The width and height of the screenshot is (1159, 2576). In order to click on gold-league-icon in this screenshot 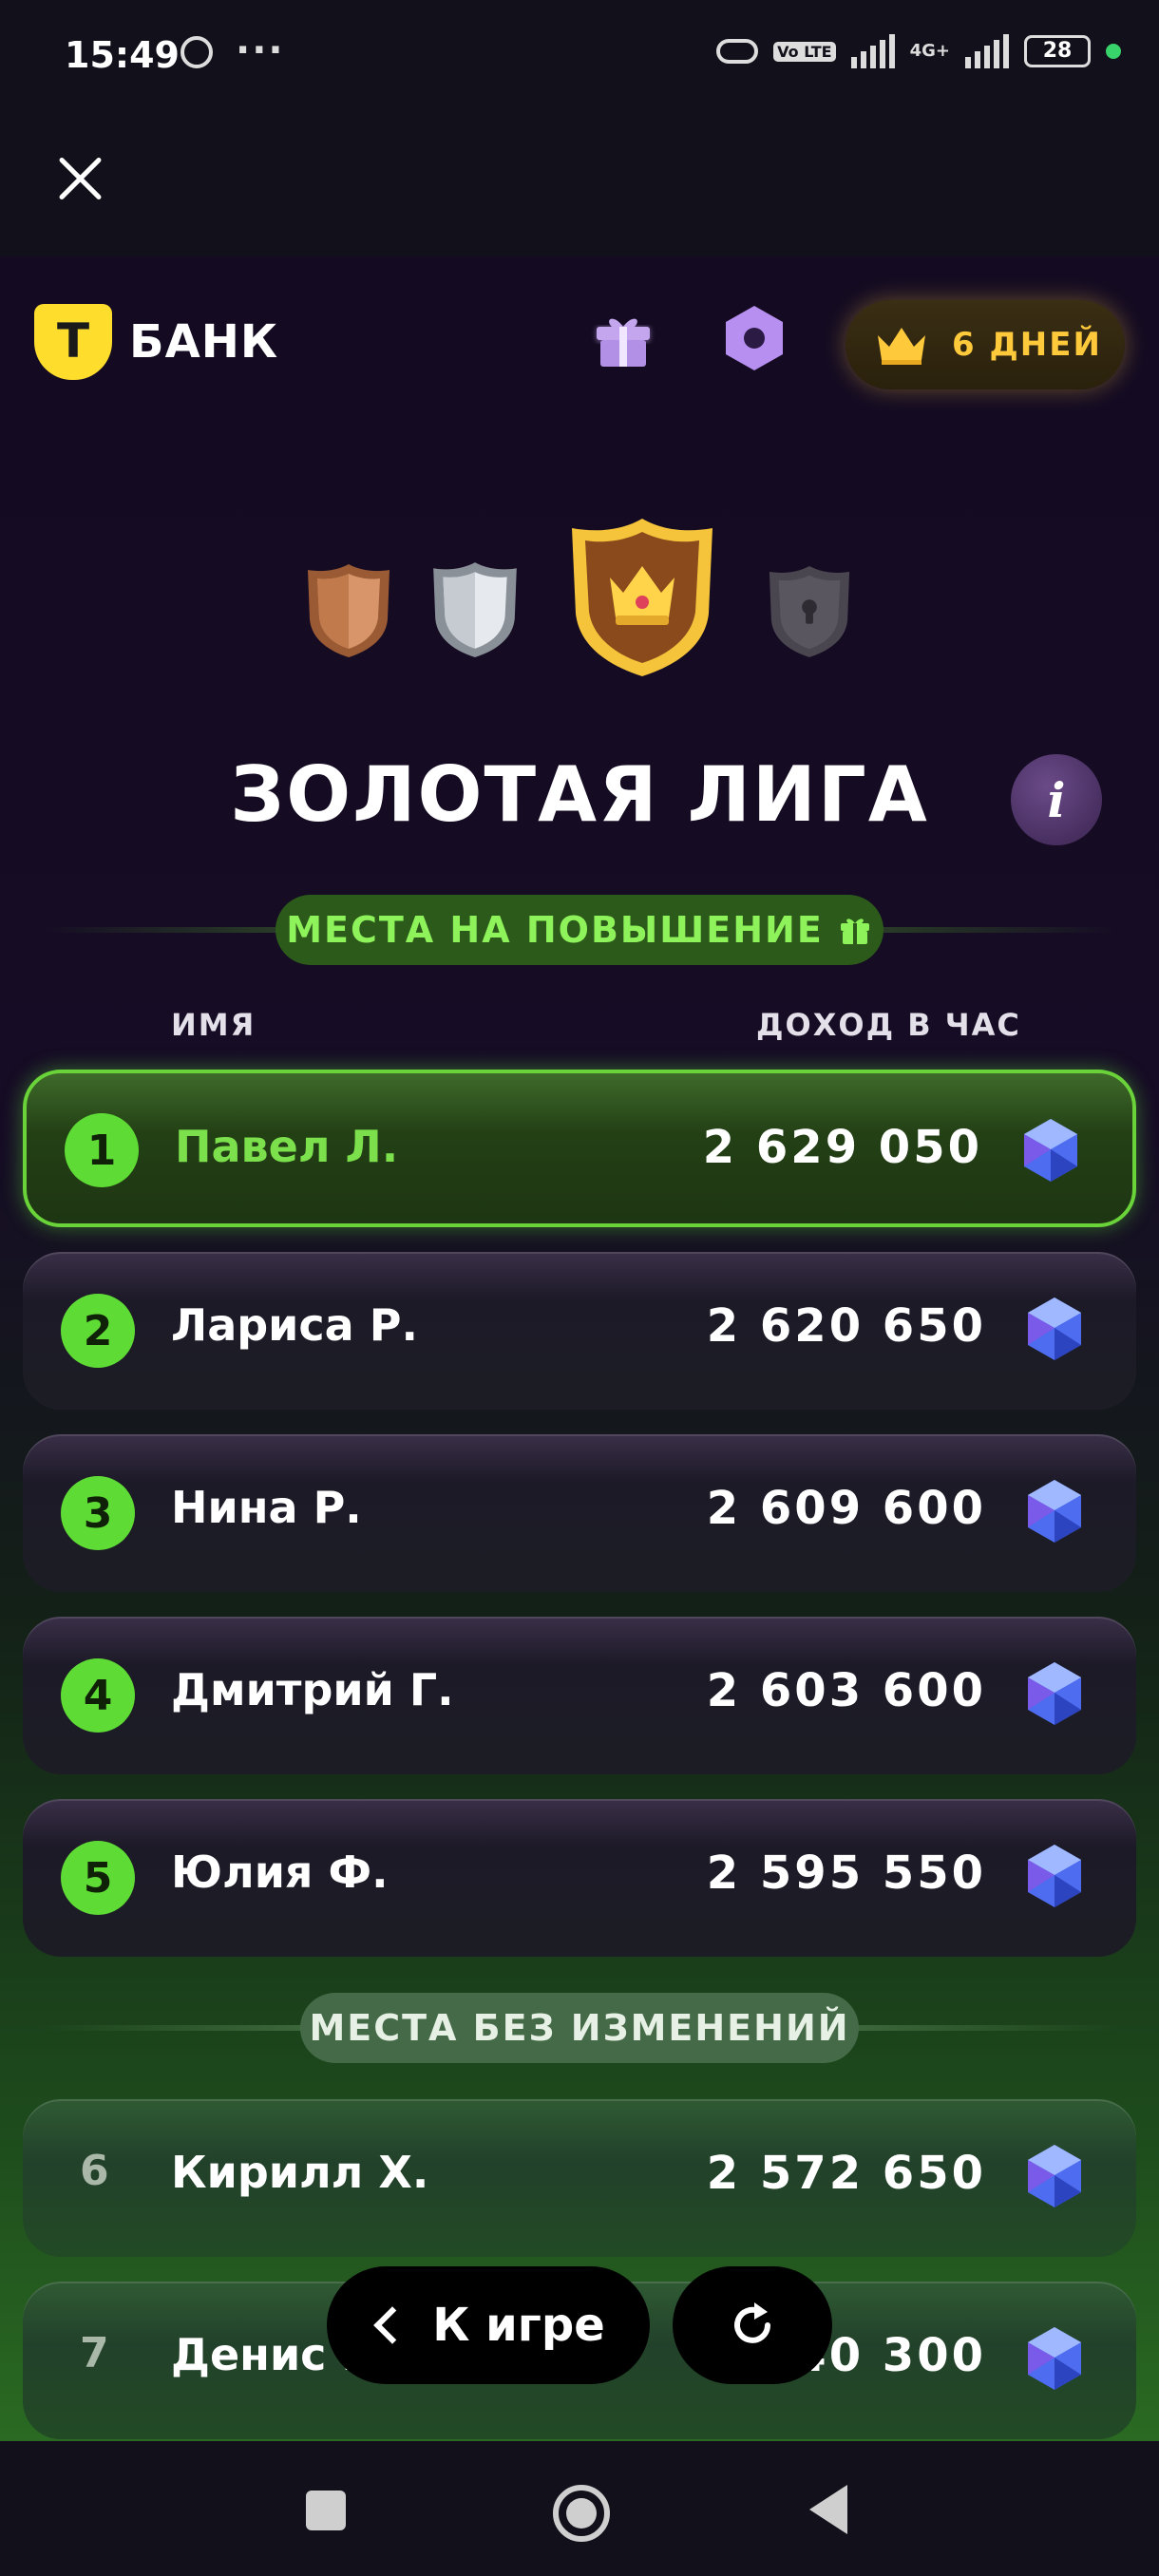, I will do `click(642, 596)`.